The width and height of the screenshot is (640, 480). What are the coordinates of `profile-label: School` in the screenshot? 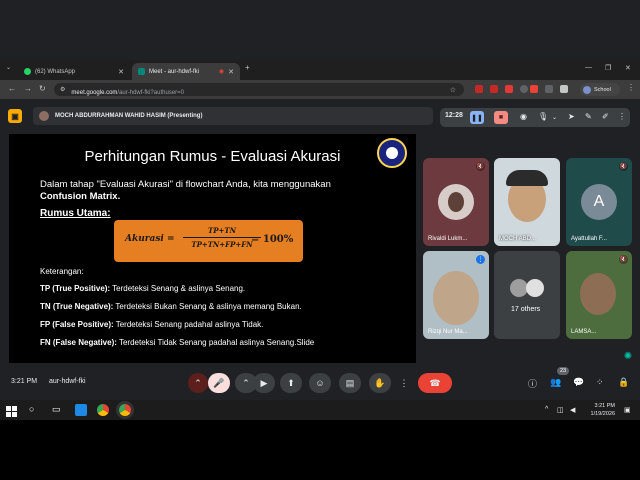 It's located at (602, 89).